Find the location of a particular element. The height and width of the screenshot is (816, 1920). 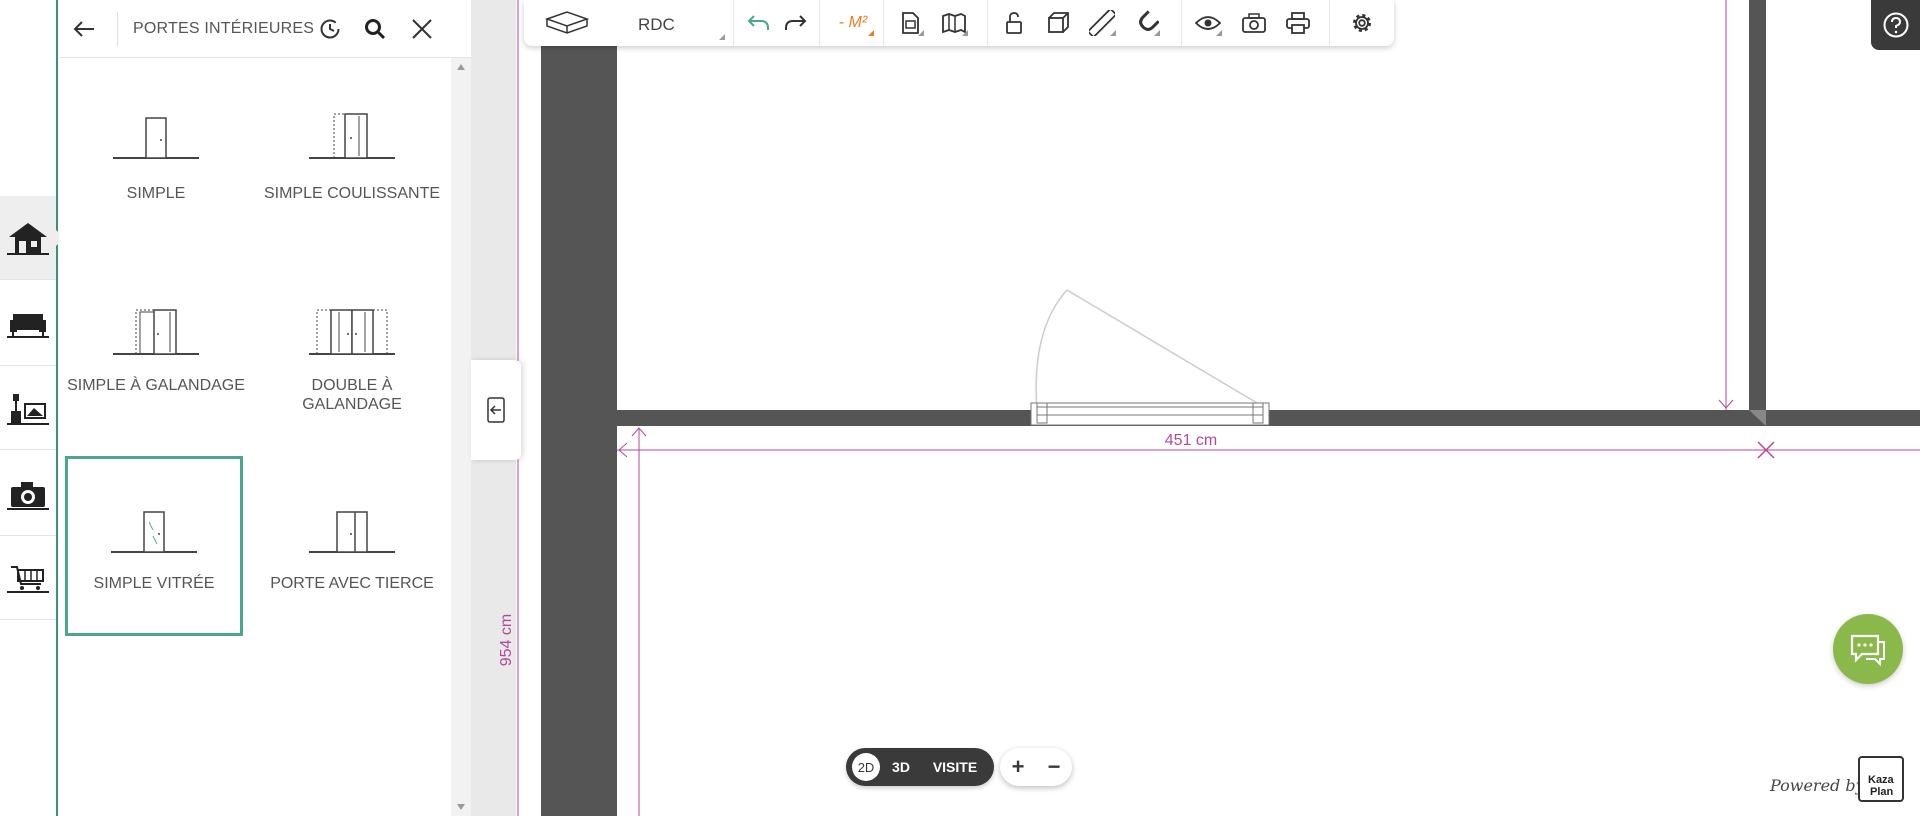

settings-button is located at coordinates (1362, 23).